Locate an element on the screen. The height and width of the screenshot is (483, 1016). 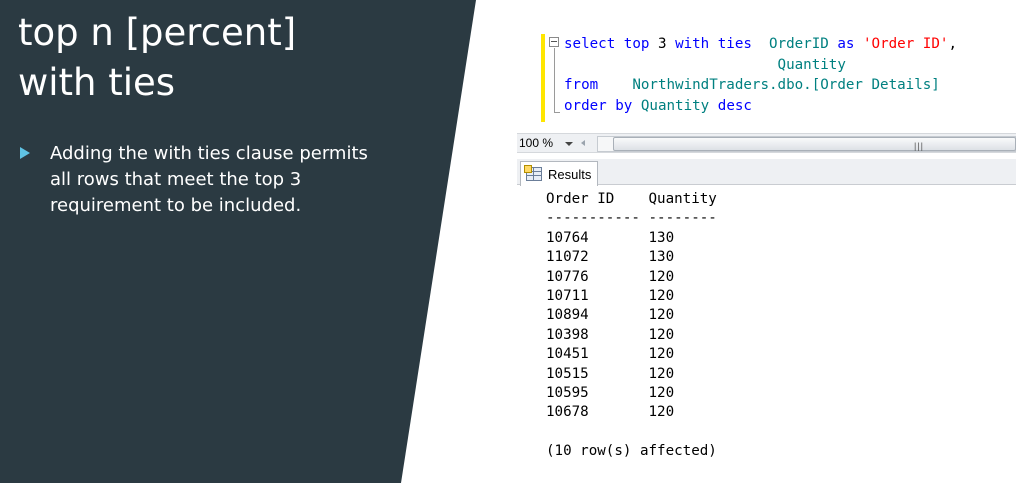
changed-lines-margin is located at coordinates (543, 78).